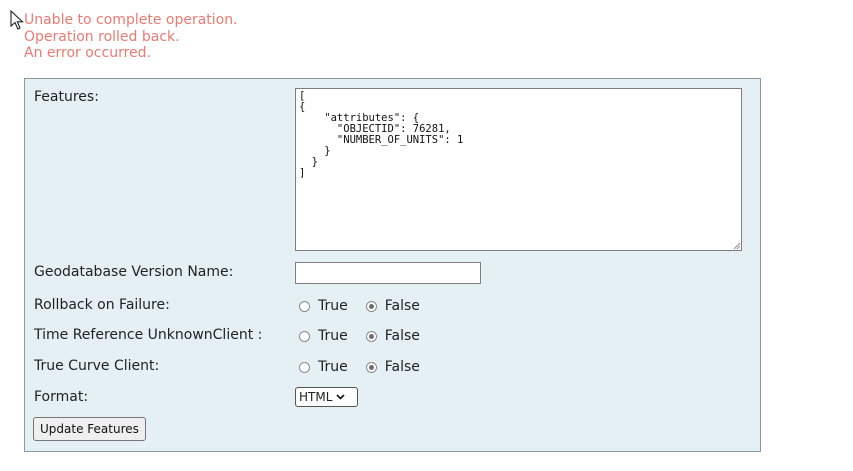  What do you see at coordinates (61, 397) in the screenshot?
I see `format-label: Format:` at bounding box center [61, 397].